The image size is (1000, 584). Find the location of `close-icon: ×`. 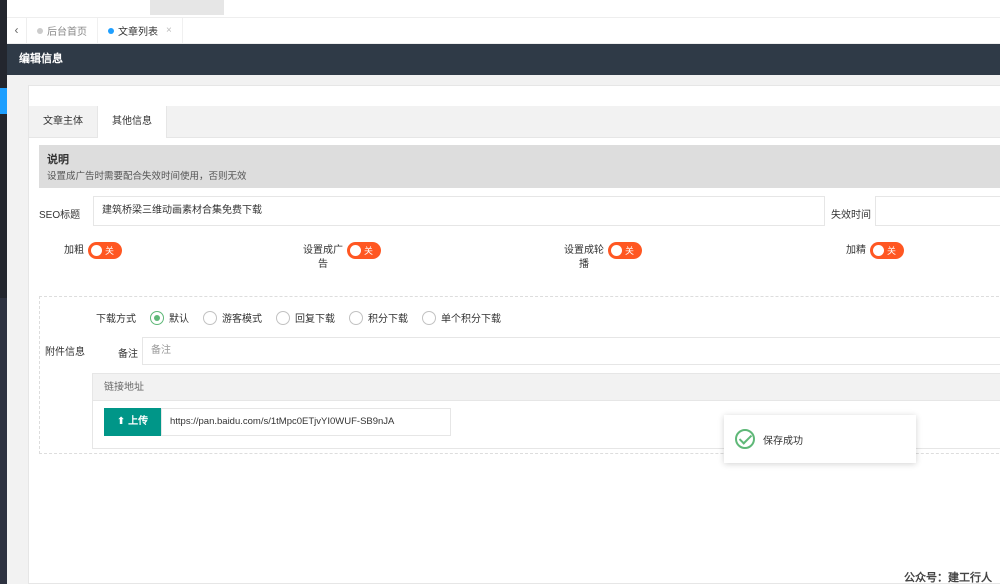

close-icon: × is located at coordinates (169, 30).